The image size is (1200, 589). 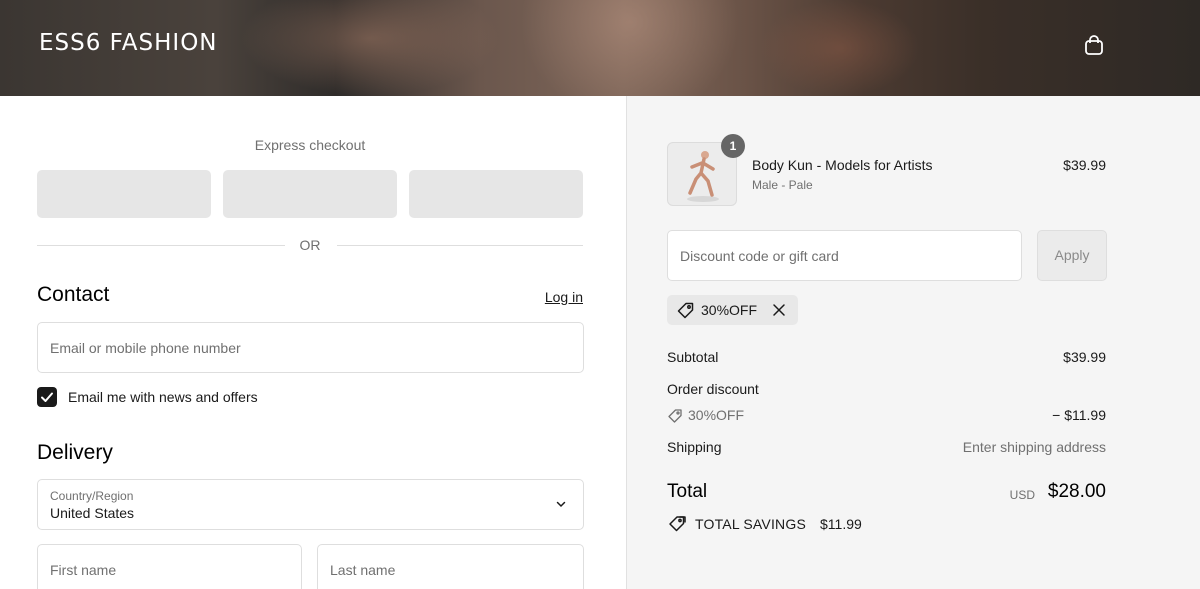 What do you see at coordinates (716, 415) in the screenshot?
I see `order-discount-code: 30%OFF` at bounding box center [716, 415].